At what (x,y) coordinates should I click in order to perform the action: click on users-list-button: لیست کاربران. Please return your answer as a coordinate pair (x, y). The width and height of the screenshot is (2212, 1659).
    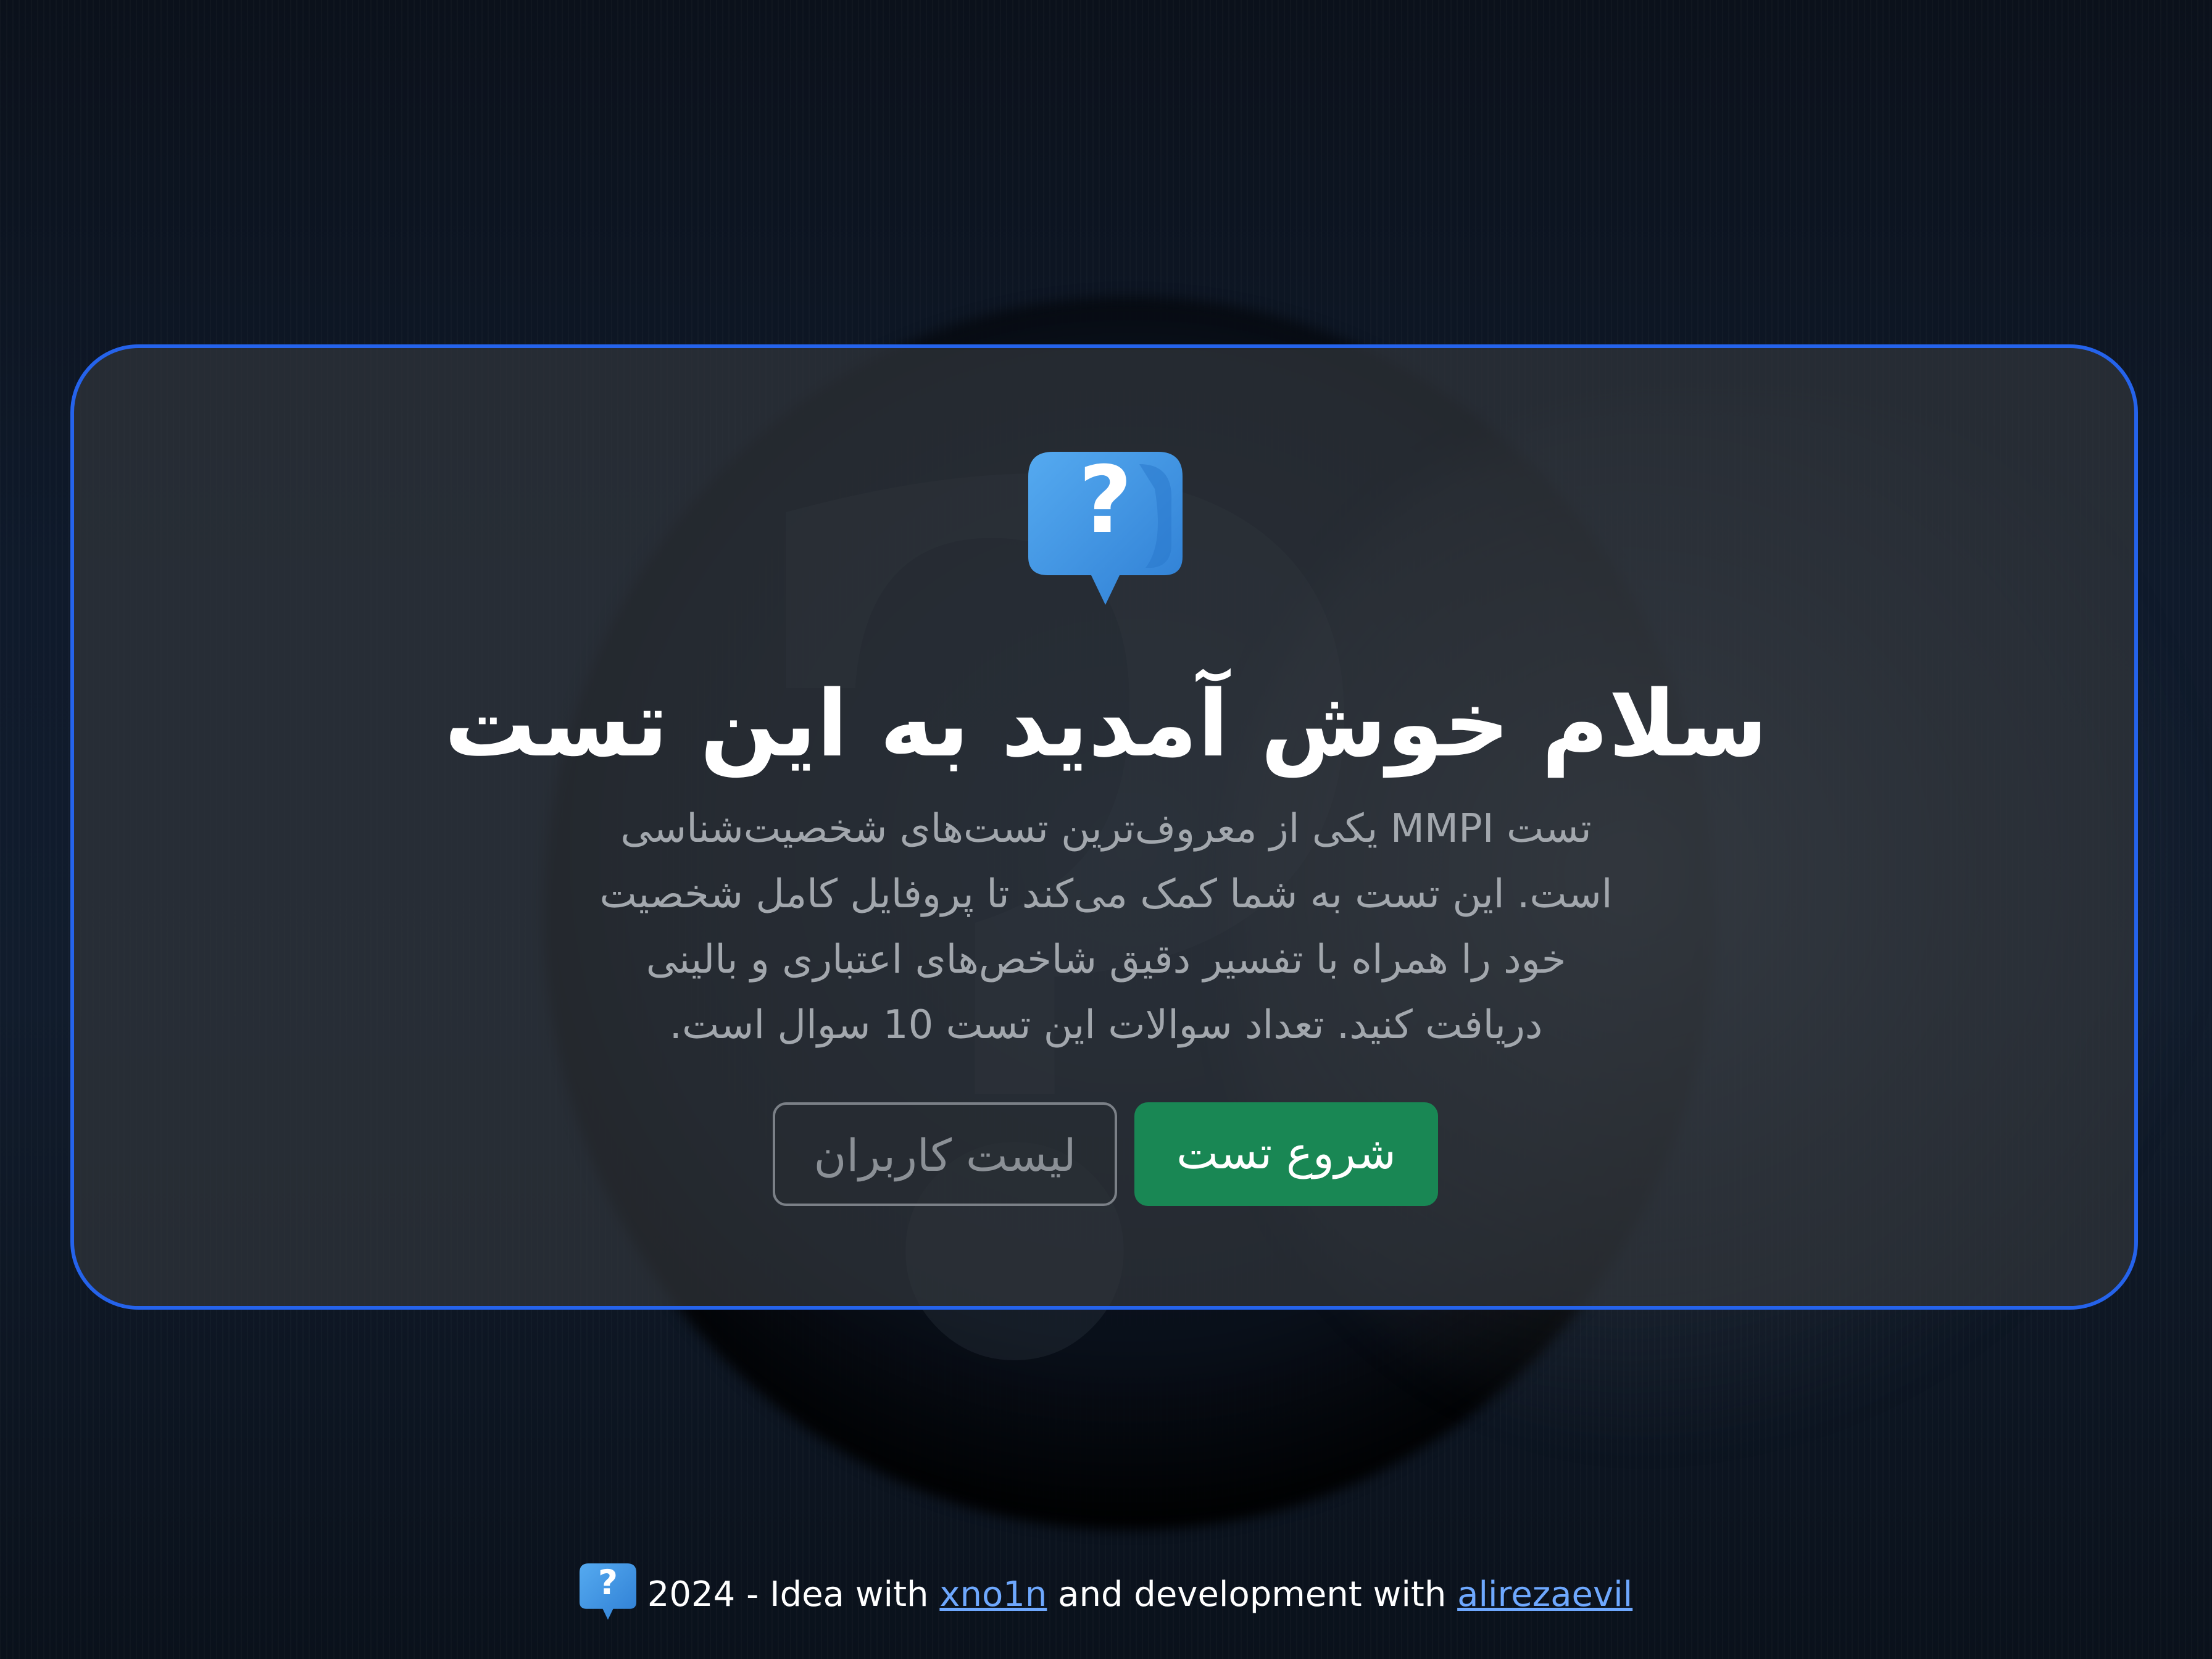
    Looking at the image, I should click on (945, 1154).